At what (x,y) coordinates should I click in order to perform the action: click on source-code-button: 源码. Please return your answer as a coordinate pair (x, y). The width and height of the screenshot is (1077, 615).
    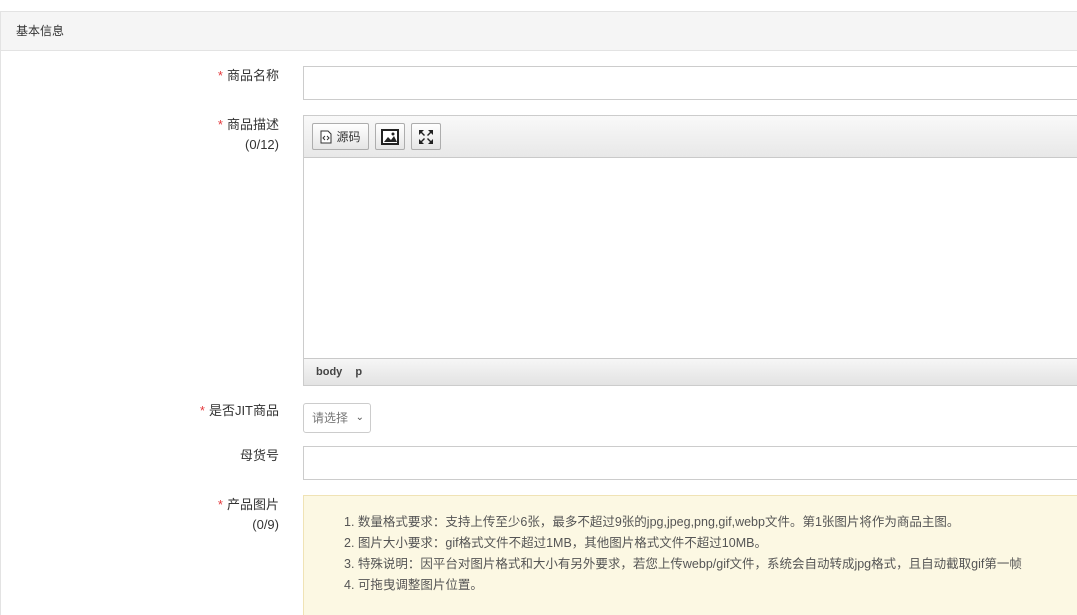
    Looking at the image, I should click on (340, 136).